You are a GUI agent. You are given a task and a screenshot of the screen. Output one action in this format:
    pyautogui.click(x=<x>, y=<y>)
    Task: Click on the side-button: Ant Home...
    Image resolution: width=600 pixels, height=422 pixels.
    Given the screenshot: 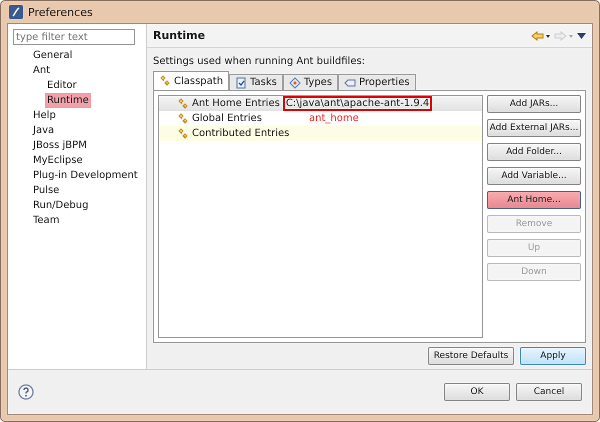 What is the action you would take?
    pyautogui.click(x=534, y=200)
    